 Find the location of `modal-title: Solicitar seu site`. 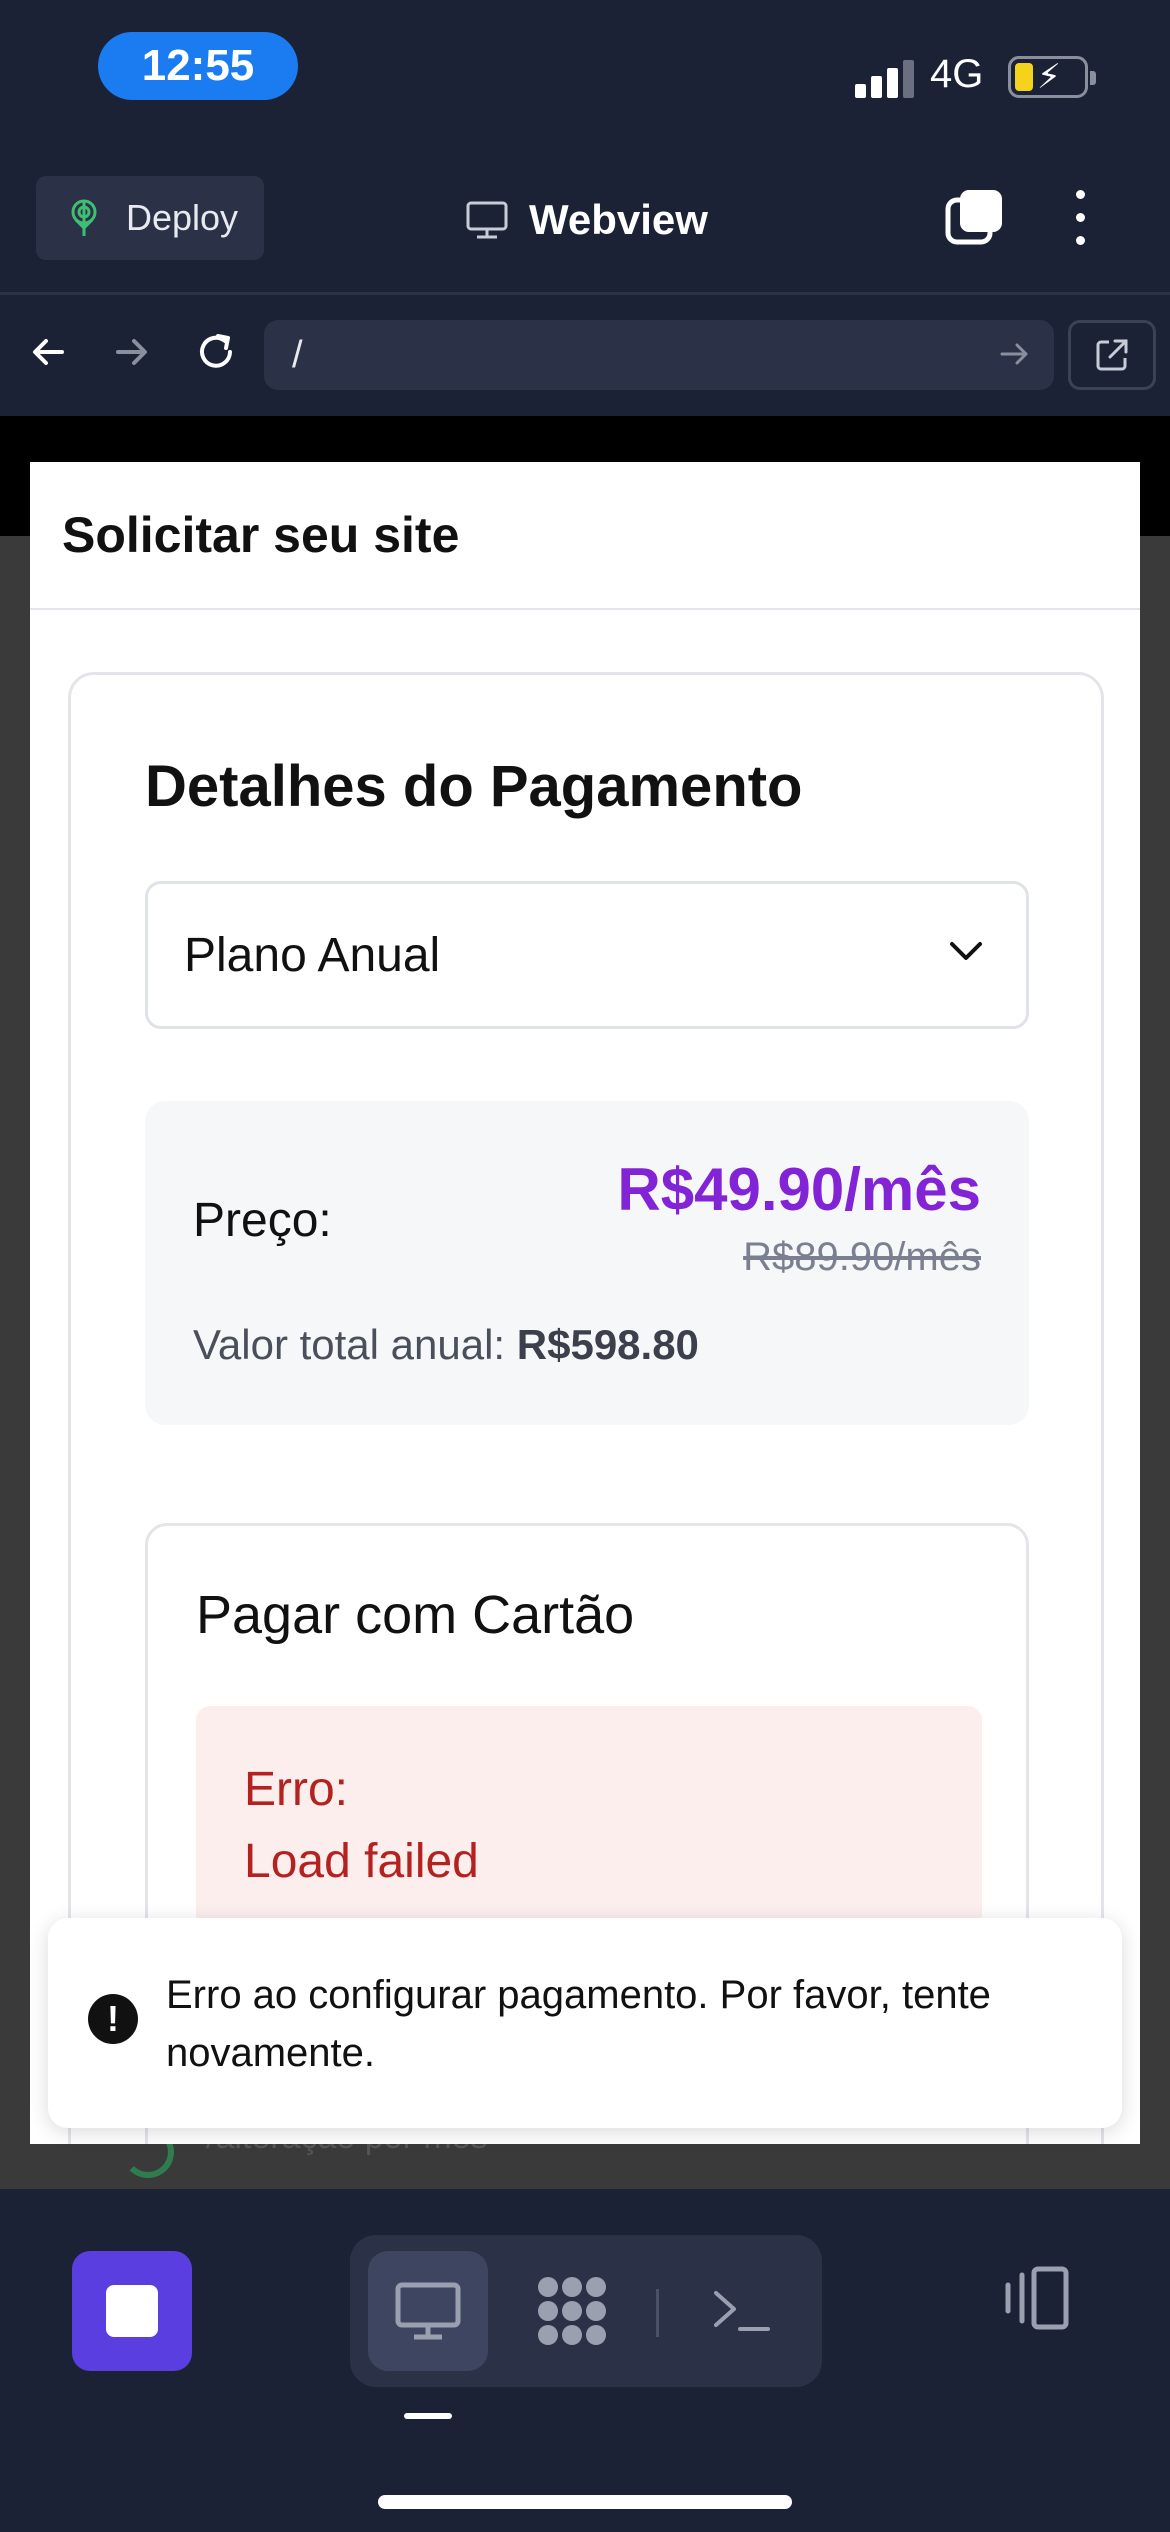

modal-title: Solicitar seu site is located at coordinates (261, 535).